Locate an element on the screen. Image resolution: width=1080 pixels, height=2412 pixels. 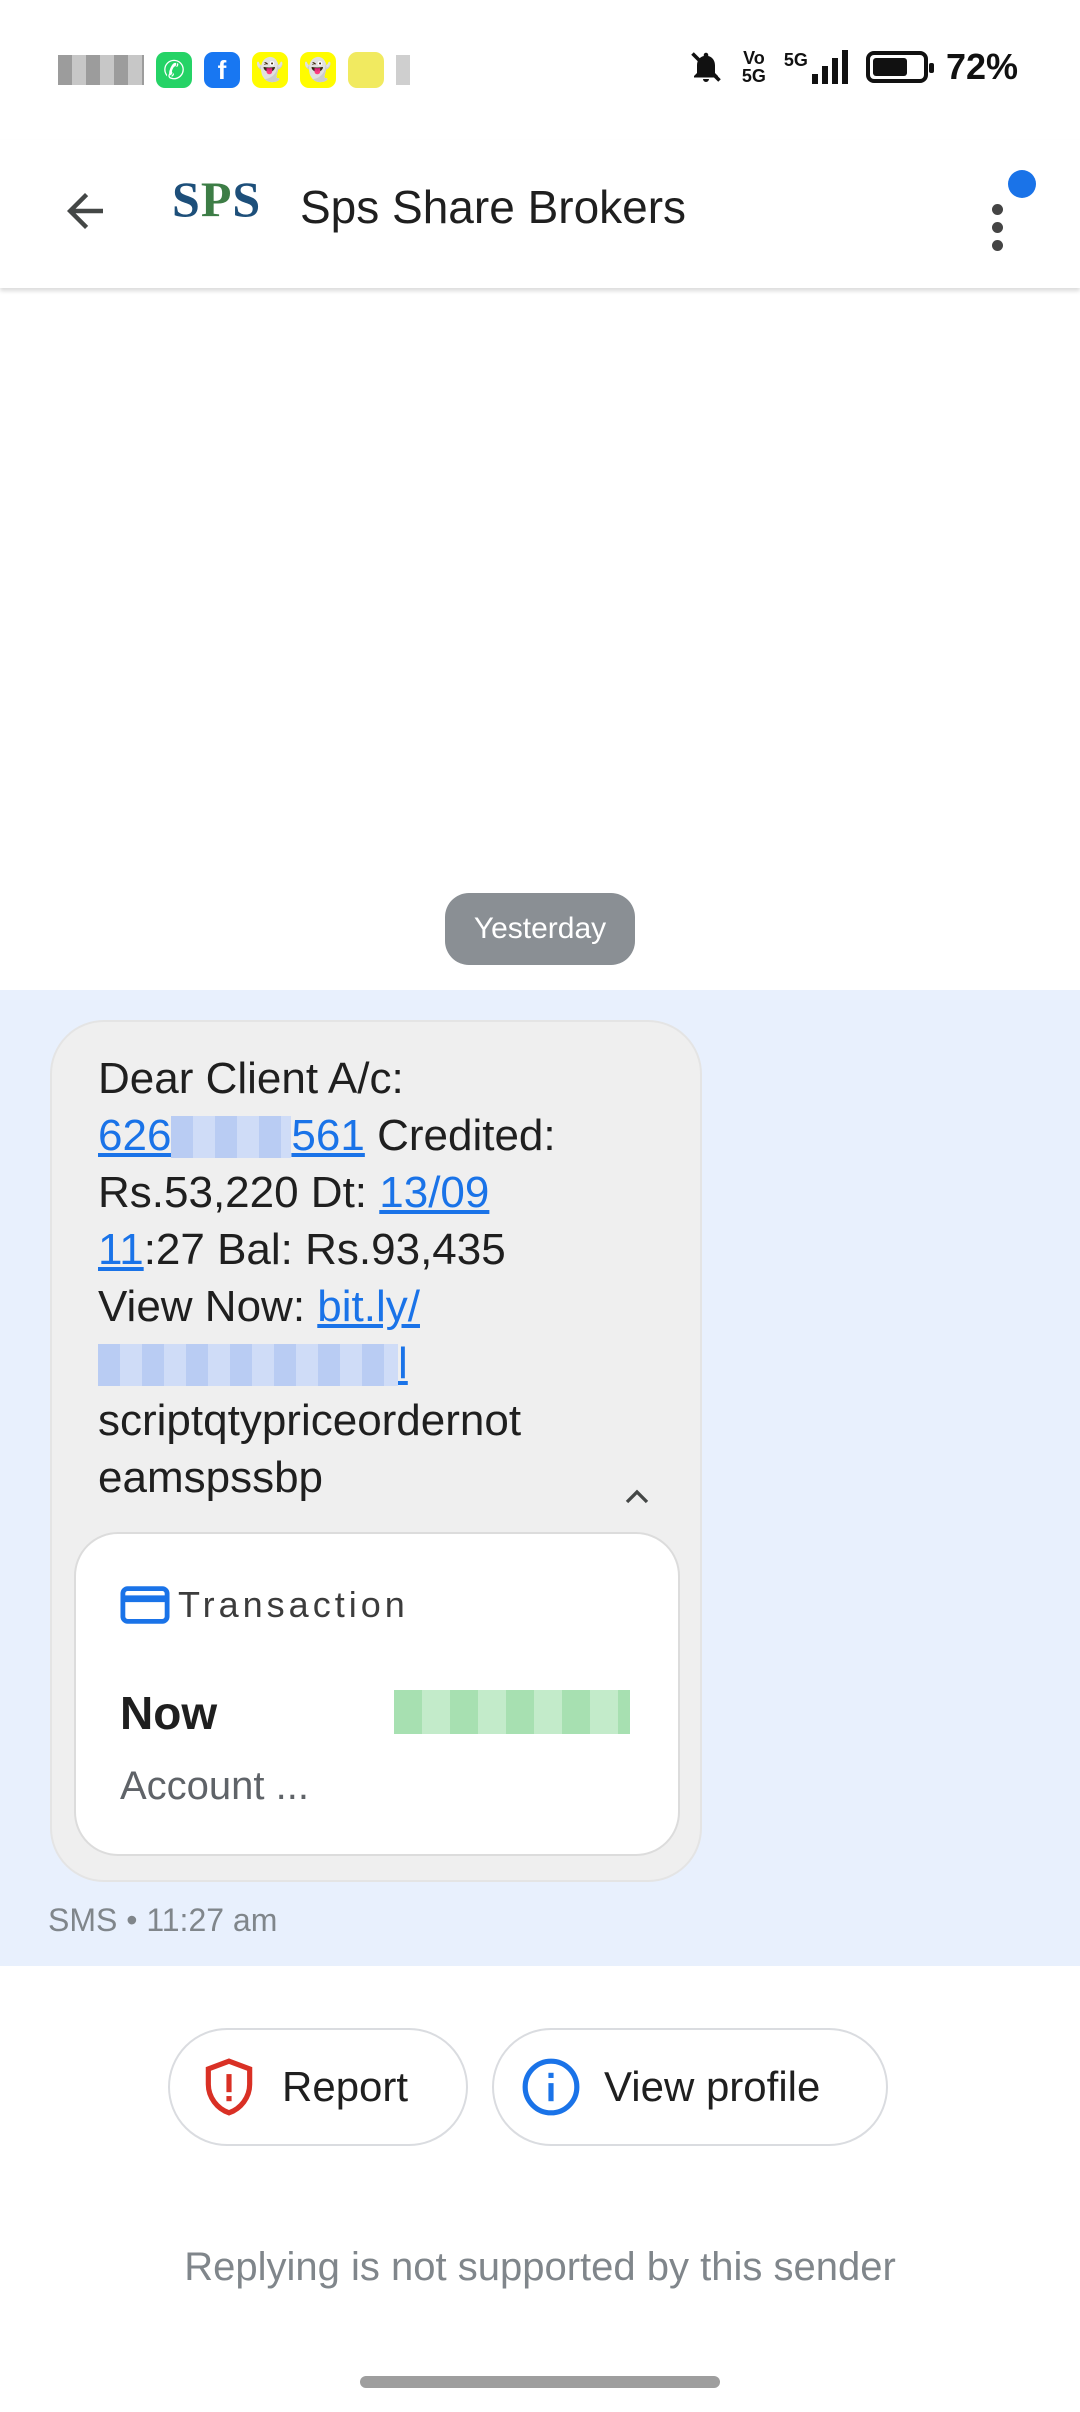
info-icon is located at coordinates (551, 2087).